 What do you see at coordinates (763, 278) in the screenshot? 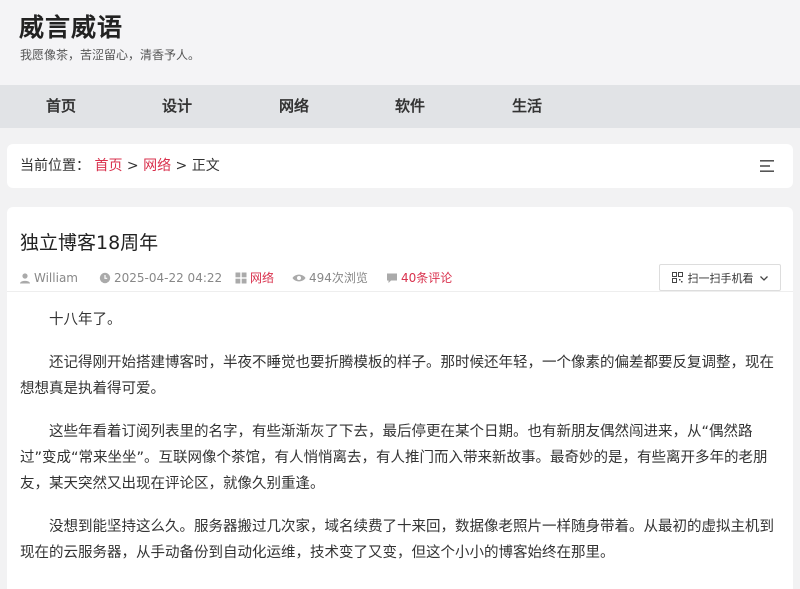
I see `chevron-down-icon` at bounding box center [763, 278].